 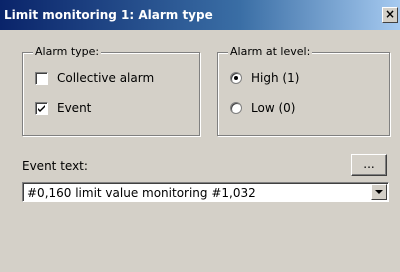 I want to click on alarm-type-group: Alarm type: Collective alarm Event, so click(x=111, y=90).